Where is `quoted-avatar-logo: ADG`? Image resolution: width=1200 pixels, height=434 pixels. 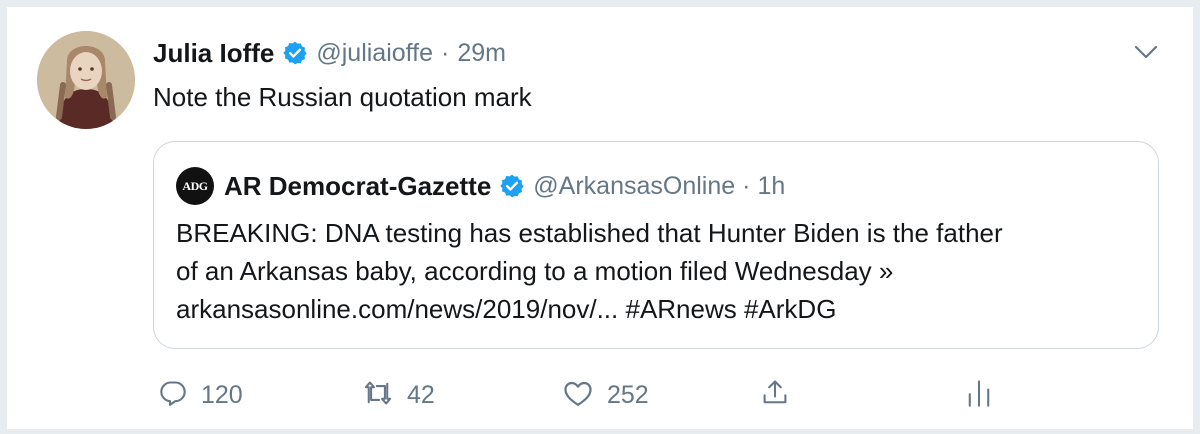
quoted-avatar-logo: ADG is located at coordinates (195, 186).